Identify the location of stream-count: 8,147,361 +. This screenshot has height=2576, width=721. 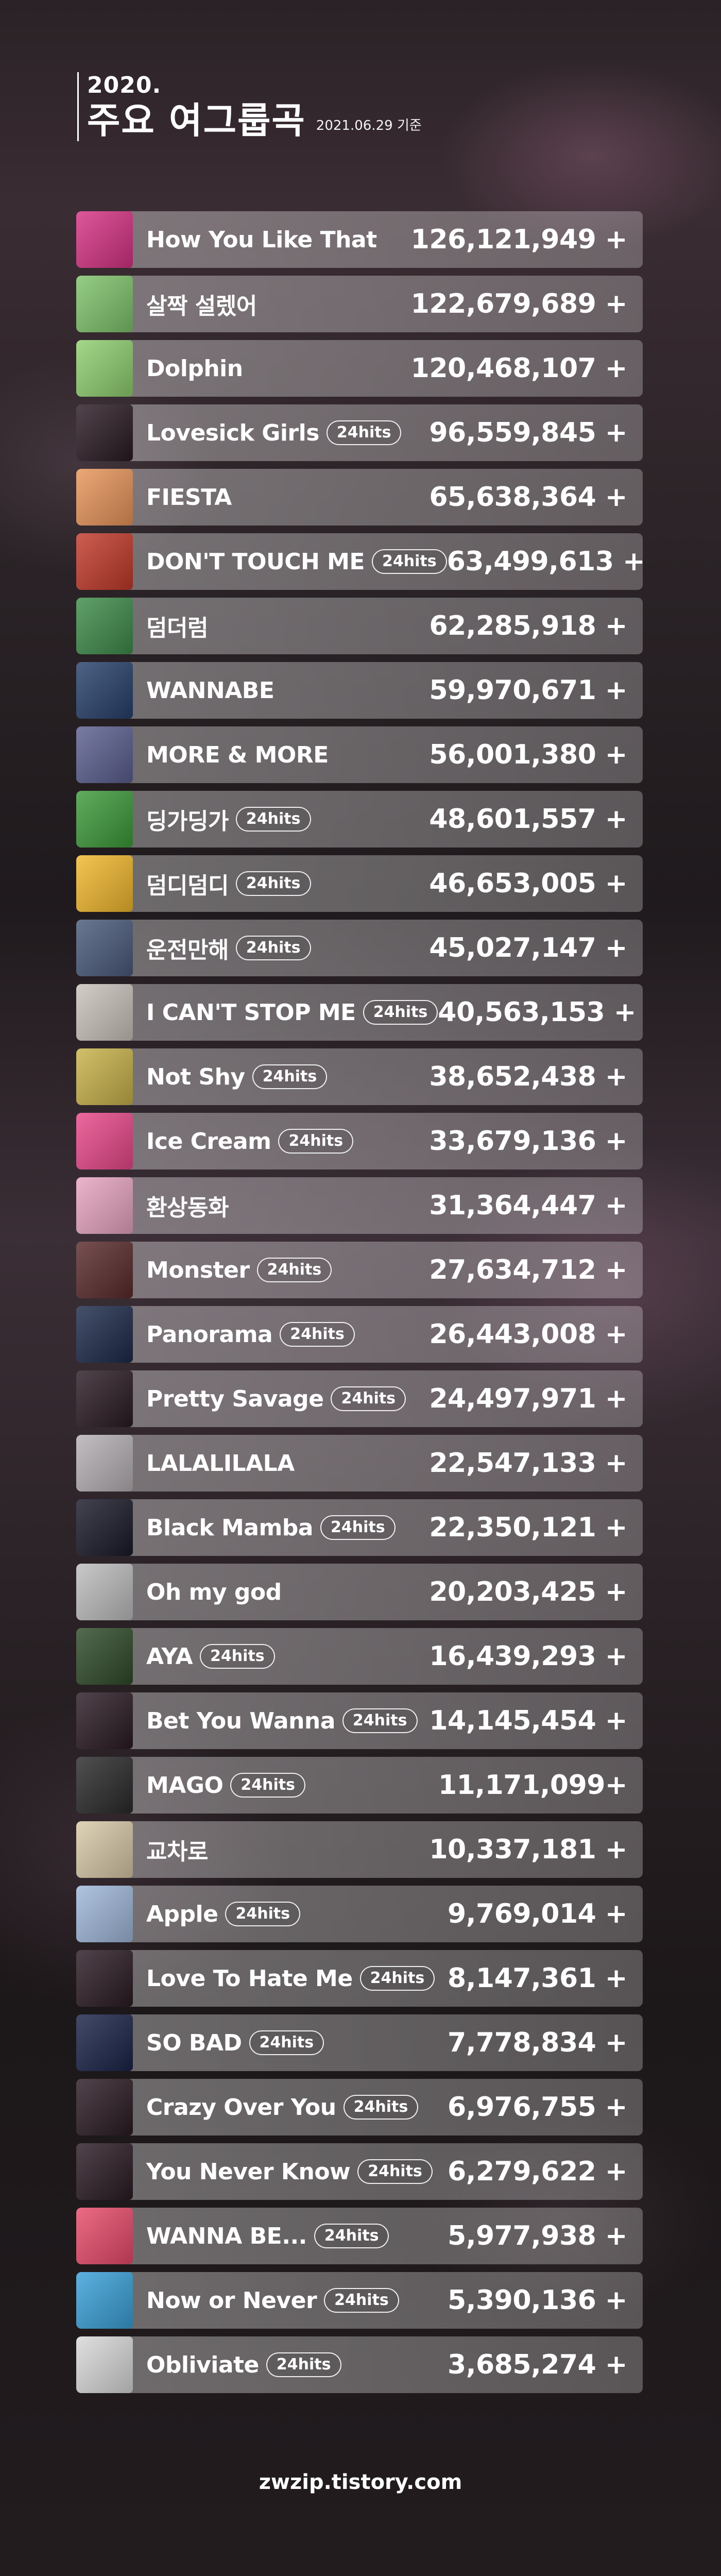
(537, 1978).